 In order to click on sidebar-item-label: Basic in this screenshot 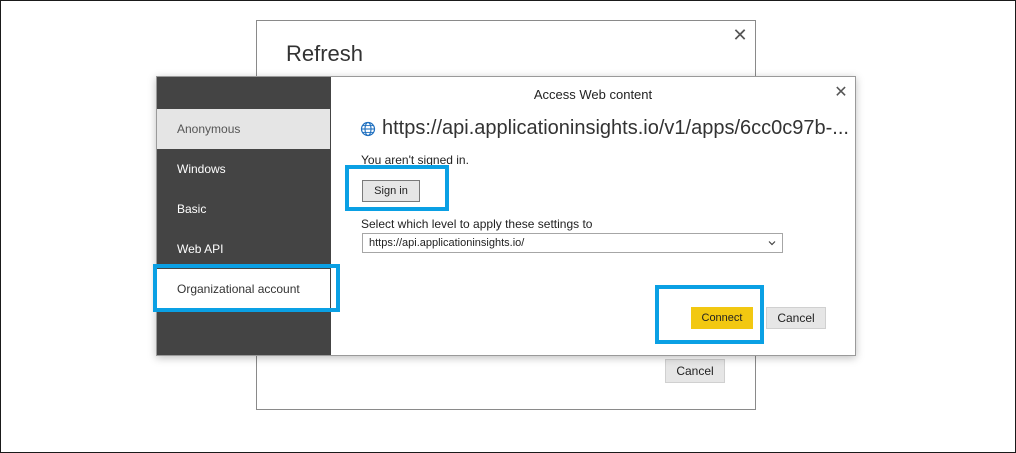, I will do `click(192, 209)`.